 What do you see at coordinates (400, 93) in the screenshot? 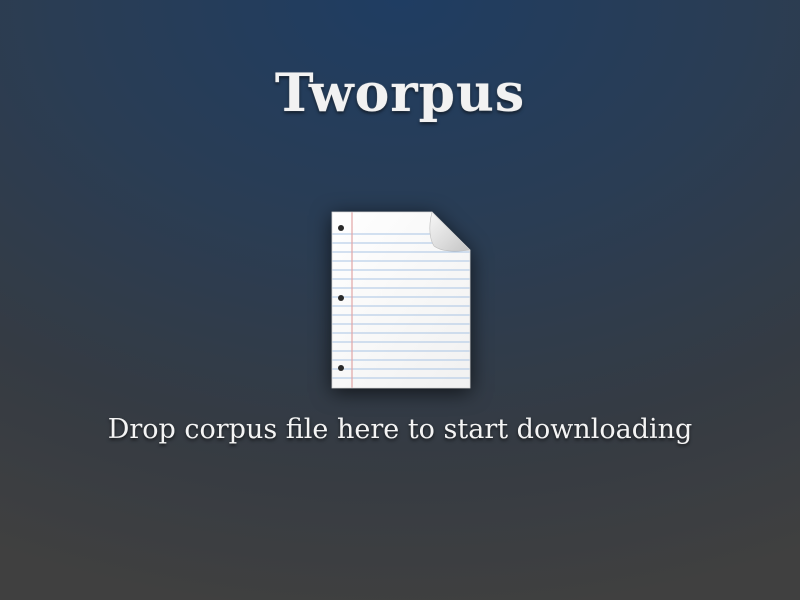
I see `app-title: Tworpus` at bounding box center [400, 93].